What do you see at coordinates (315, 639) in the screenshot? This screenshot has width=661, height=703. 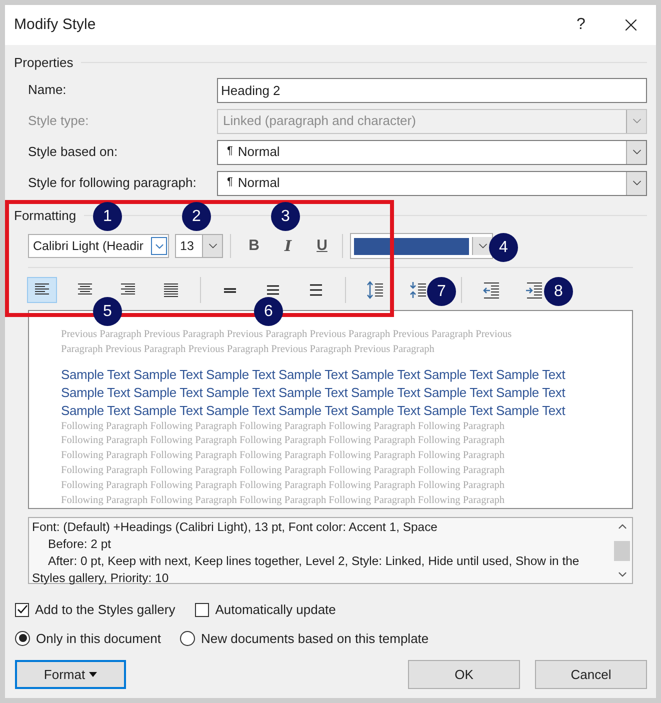 I see `radio-label: New documents based on this template` at bounding box center [315, 639].